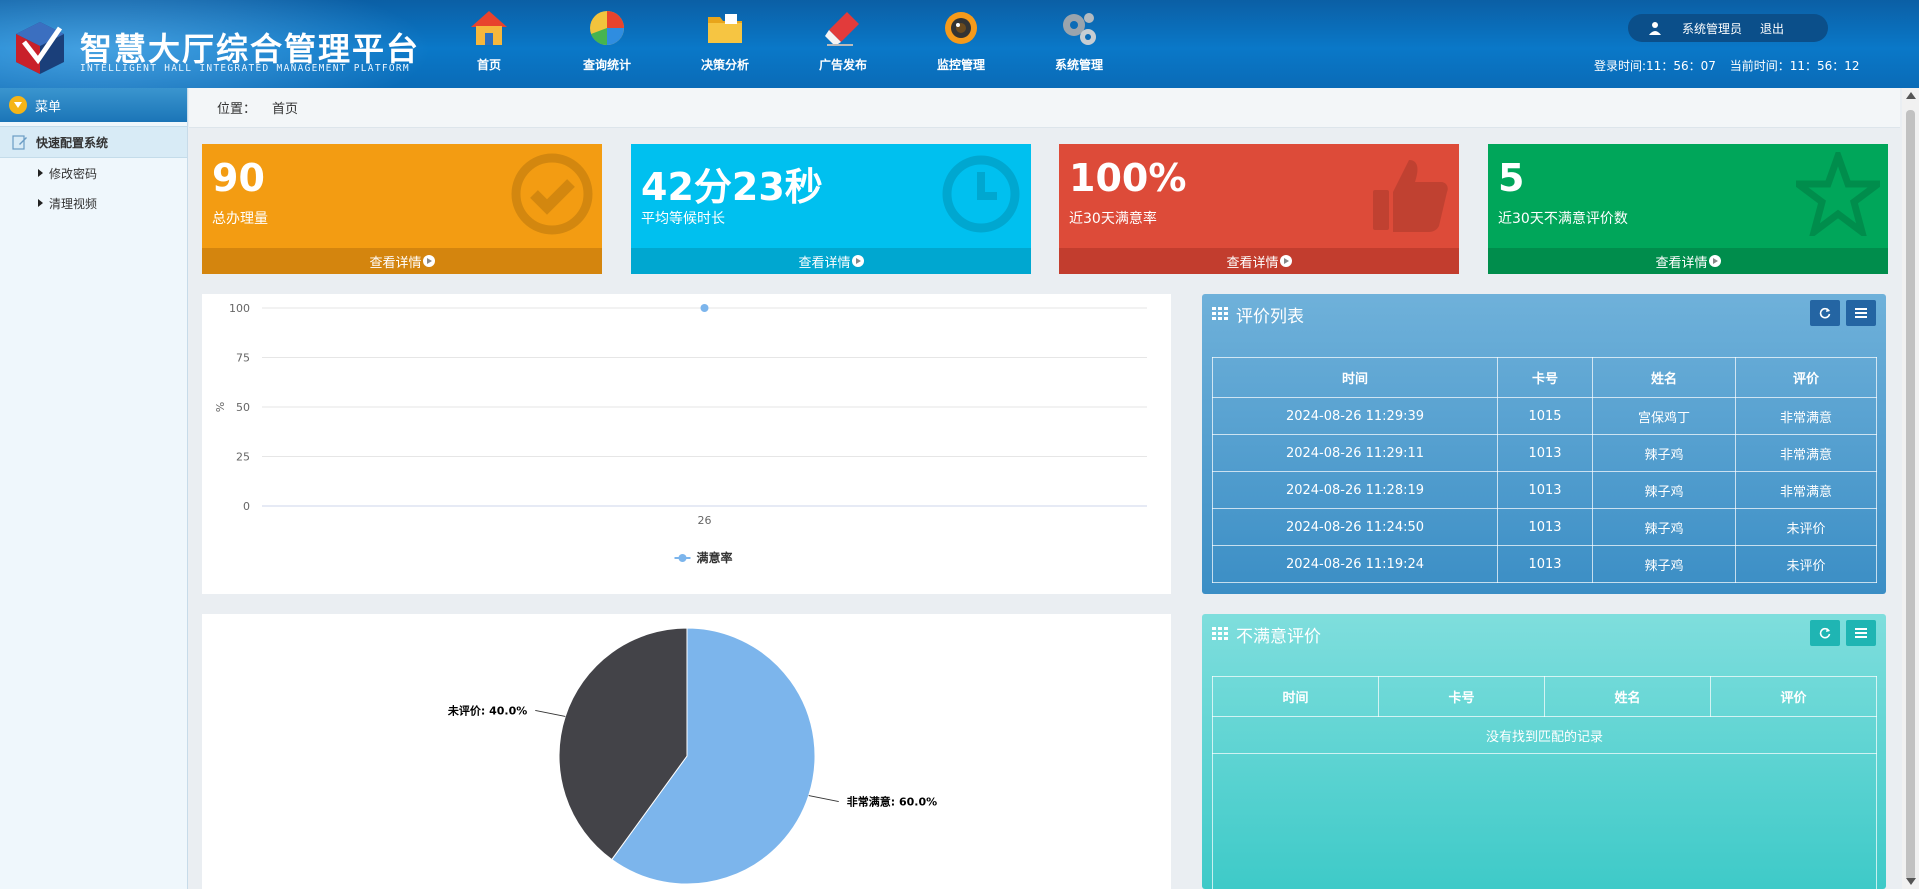 This screenshot has width=1919, height=889. What do you see at coordinates (1355, 527) in the screenshot?
I see `cell: 2024-08-26 11:24:50` at bounding box center [1355, 527].